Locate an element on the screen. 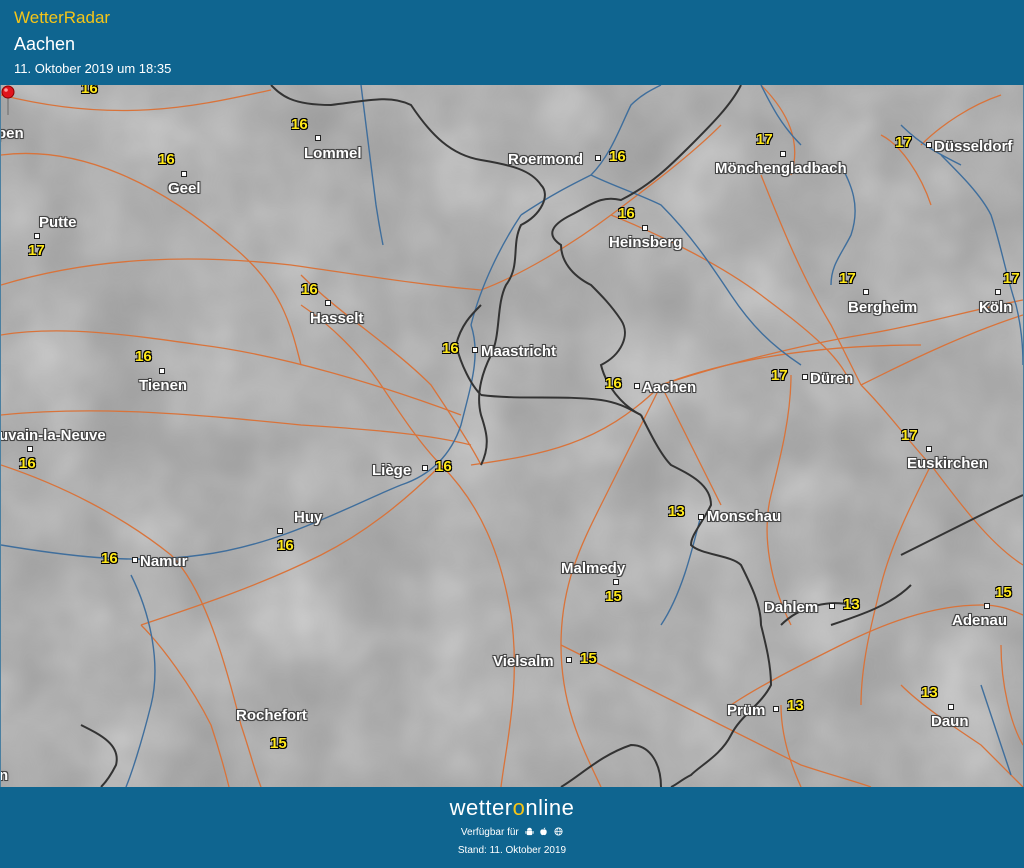  location-marker-roermond is located at coordinates (598, 158).